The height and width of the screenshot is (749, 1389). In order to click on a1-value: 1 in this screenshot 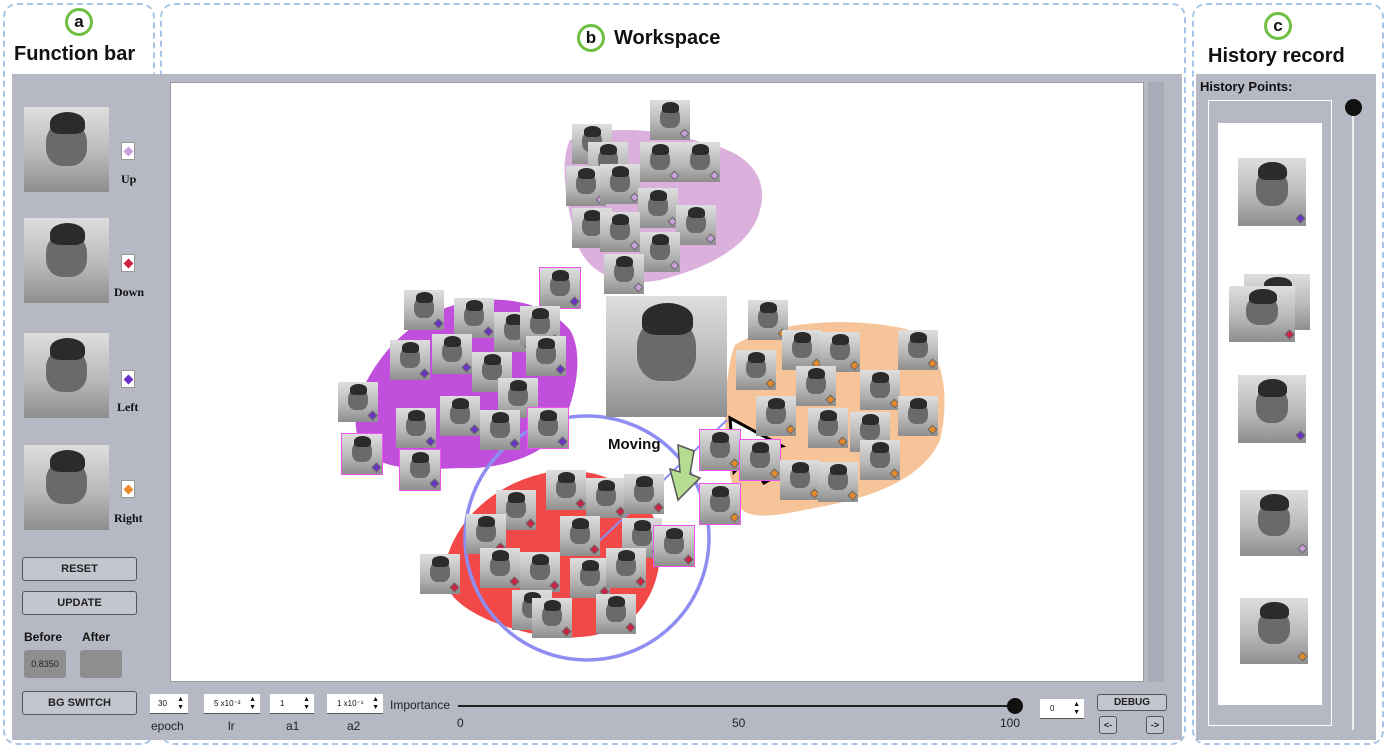, I will do `click(282, 703)`.